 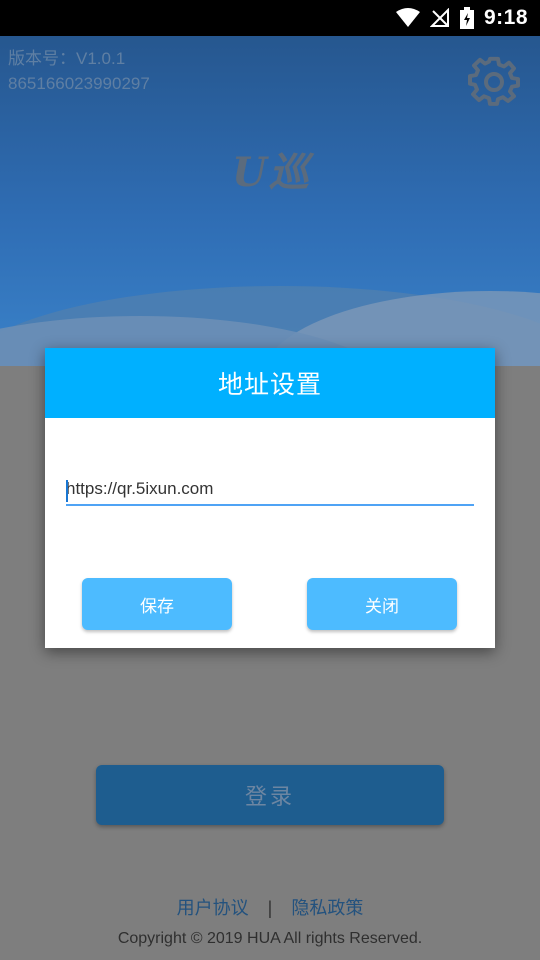 What do you see at coordinates (466, 18) in the screenshot?
I see `battery-charging-icon` at bounding box center [466, 18].